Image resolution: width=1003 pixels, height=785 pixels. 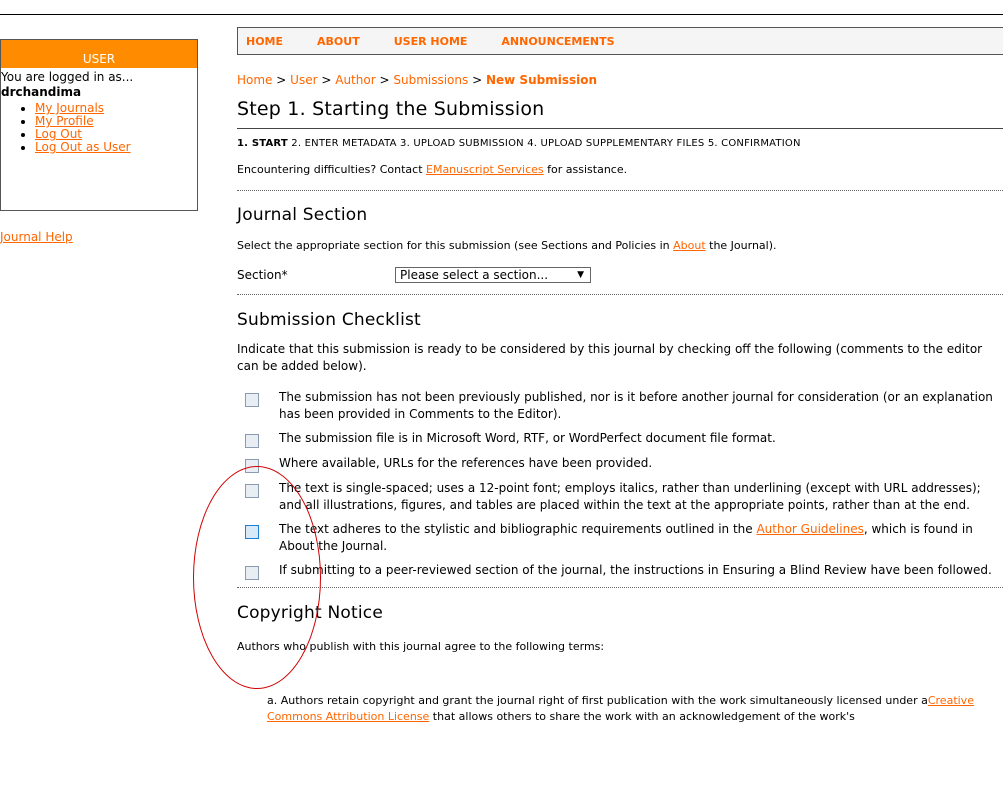 I want to click on breadcrumb-submissions: Submissions, so click(x=430, y=80).